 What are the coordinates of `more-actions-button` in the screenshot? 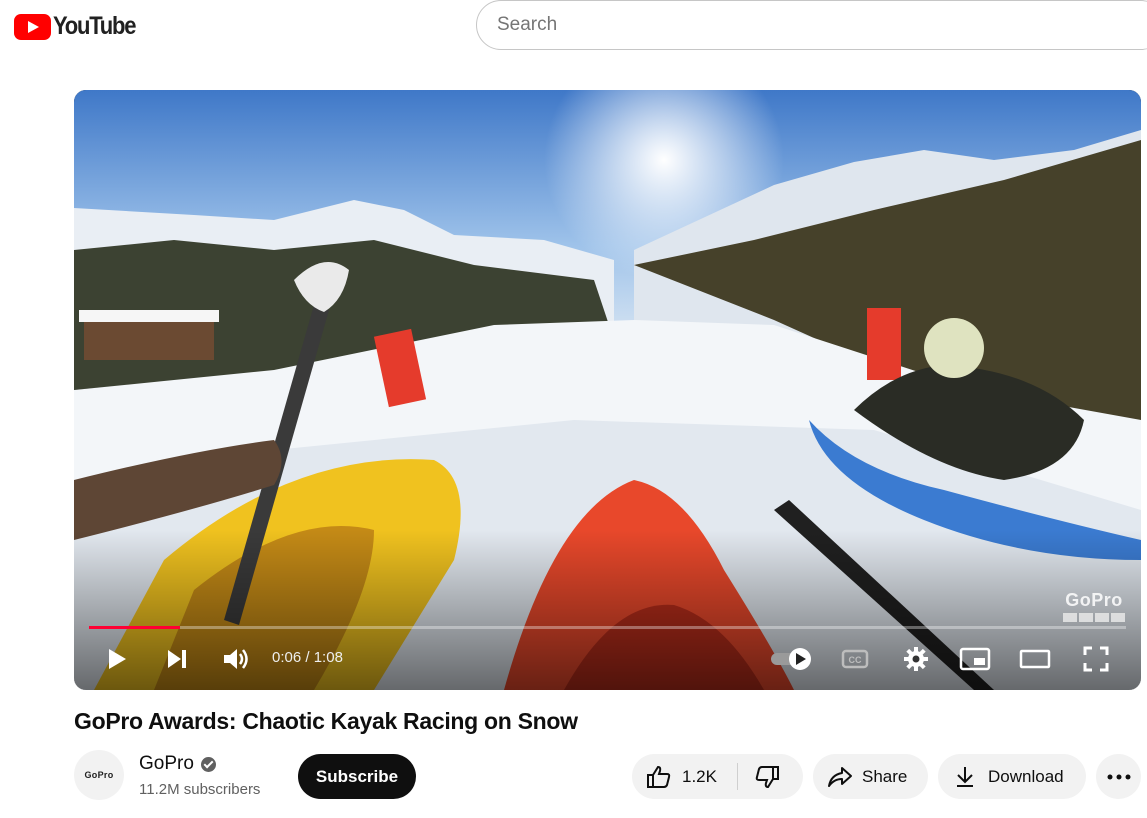 It's located at (1118, 776).